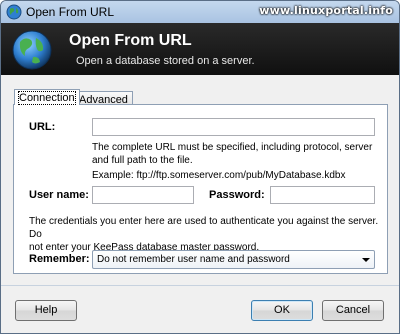  I want to click on remember-select: Do not remember user name and password, so click(233, 259).